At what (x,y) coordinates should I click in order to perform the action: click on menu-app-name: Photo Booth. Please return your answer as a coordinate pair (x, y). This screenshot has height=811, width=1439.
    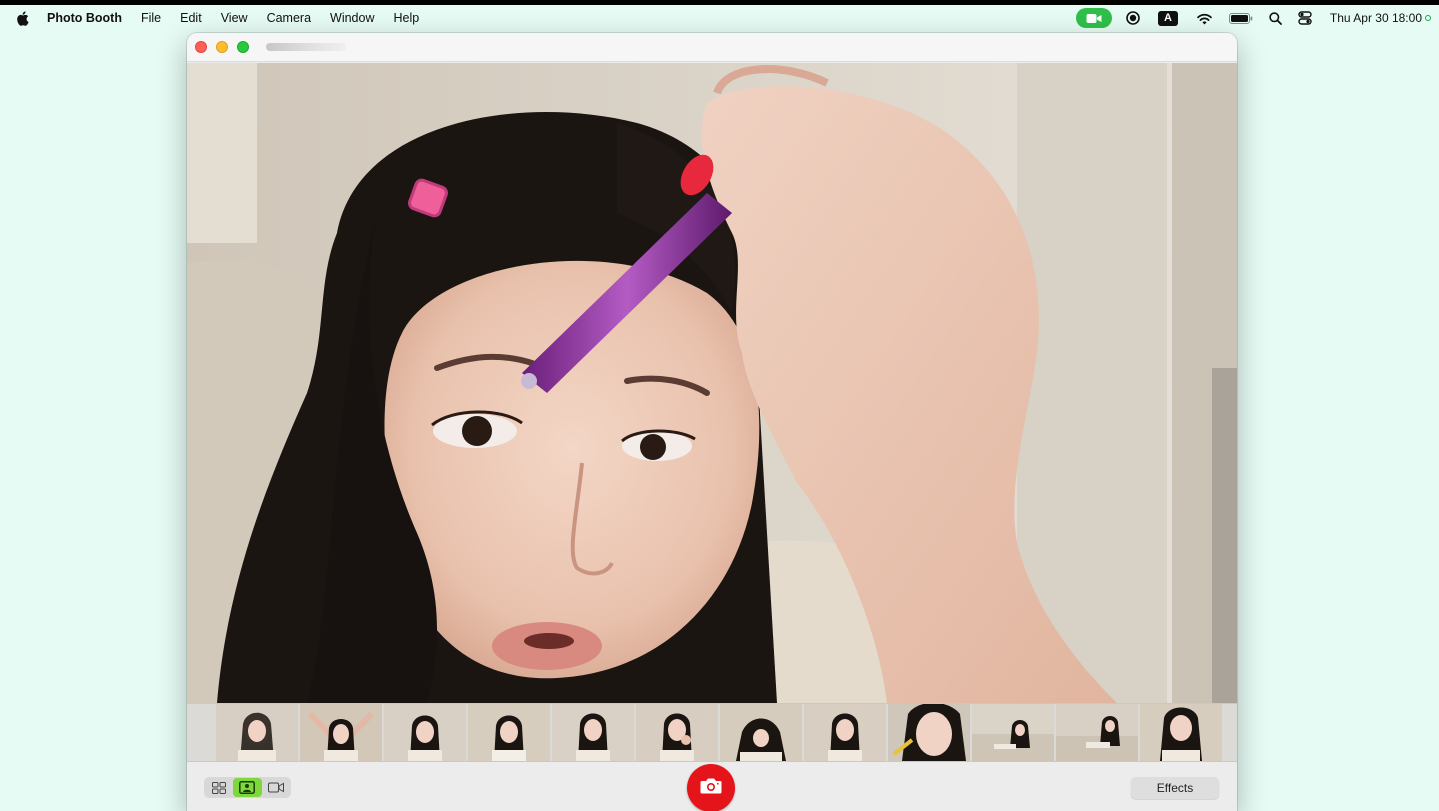
    Looking at the image, I should click on (84, 18).